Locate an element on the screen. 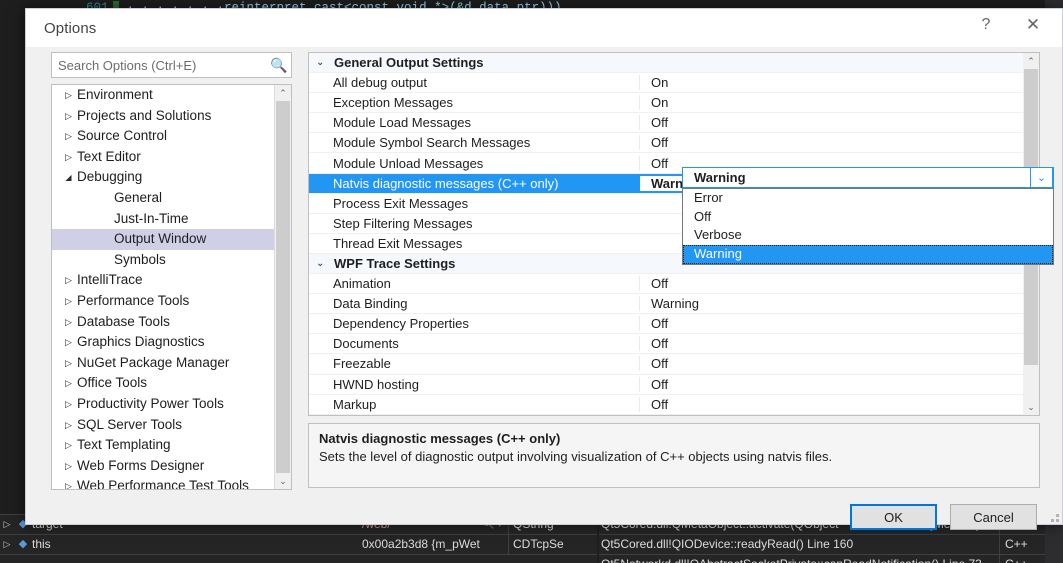 This screenshot has height=563, width=1063. tree-item-database-tools: Database Tools is located at coordinates (163, 322).